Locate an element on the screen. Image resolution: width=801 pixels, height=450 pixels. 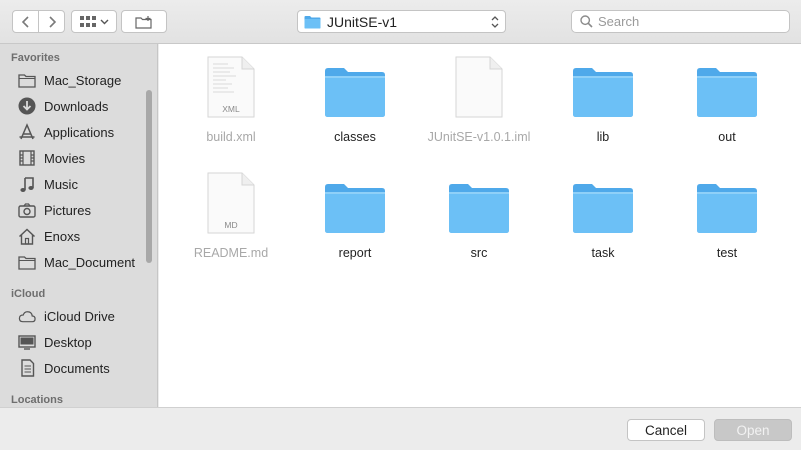
toolbar: JUnitSE-v1 is located at coordinates (400, 22).